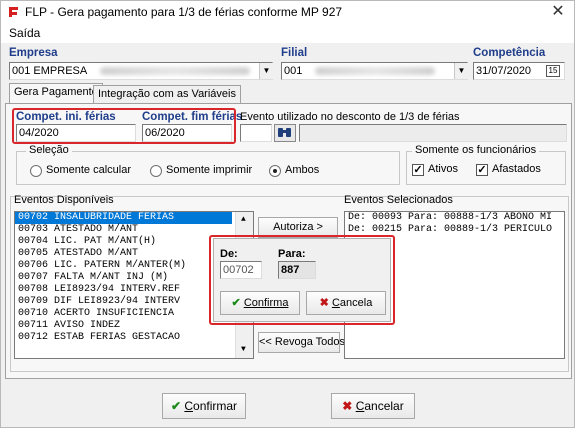  What do you see at coordinates (301, 342) in the screenshot?
I see `revoga-todos-button: << Revoga Todos` at bounding box center [301, 342].